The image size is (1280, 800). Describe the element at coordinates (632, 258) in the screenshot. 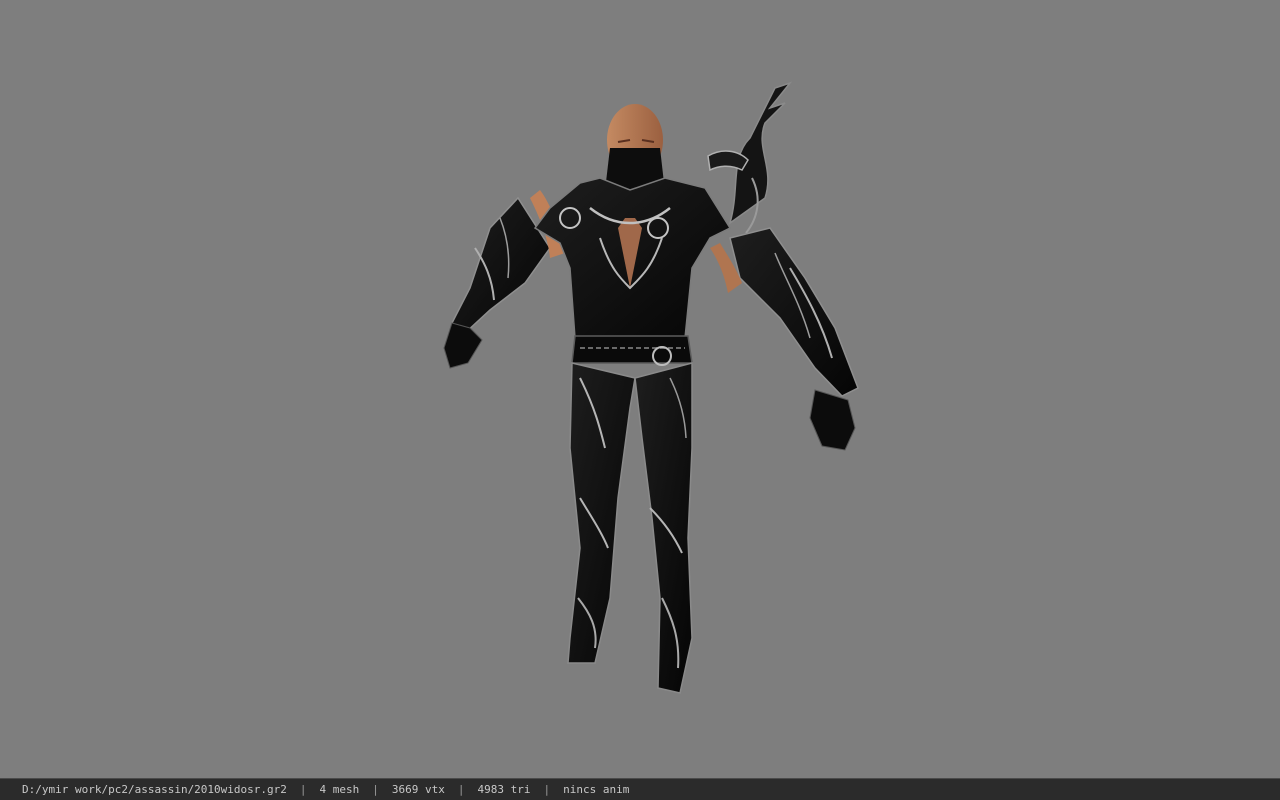

I see `torso` at that location.